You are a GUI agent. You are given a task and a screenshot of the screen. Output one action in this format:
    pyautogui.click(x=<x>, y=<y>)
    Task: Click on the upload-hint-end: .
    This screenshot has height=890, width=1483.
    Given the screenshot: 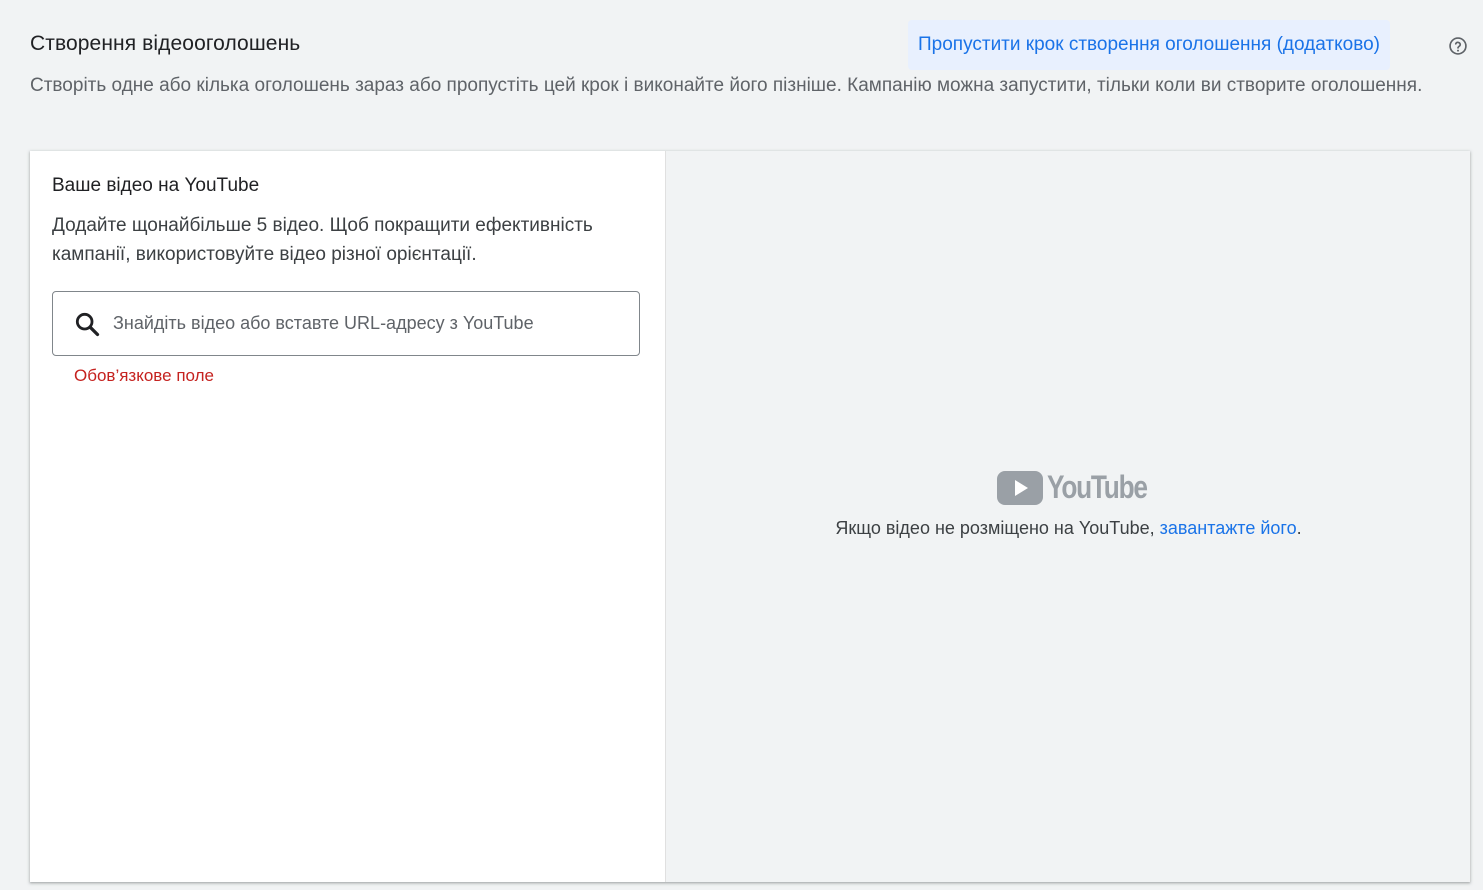 What is the action you would take?
    pyautogui.click(x=1299, y=528)
    